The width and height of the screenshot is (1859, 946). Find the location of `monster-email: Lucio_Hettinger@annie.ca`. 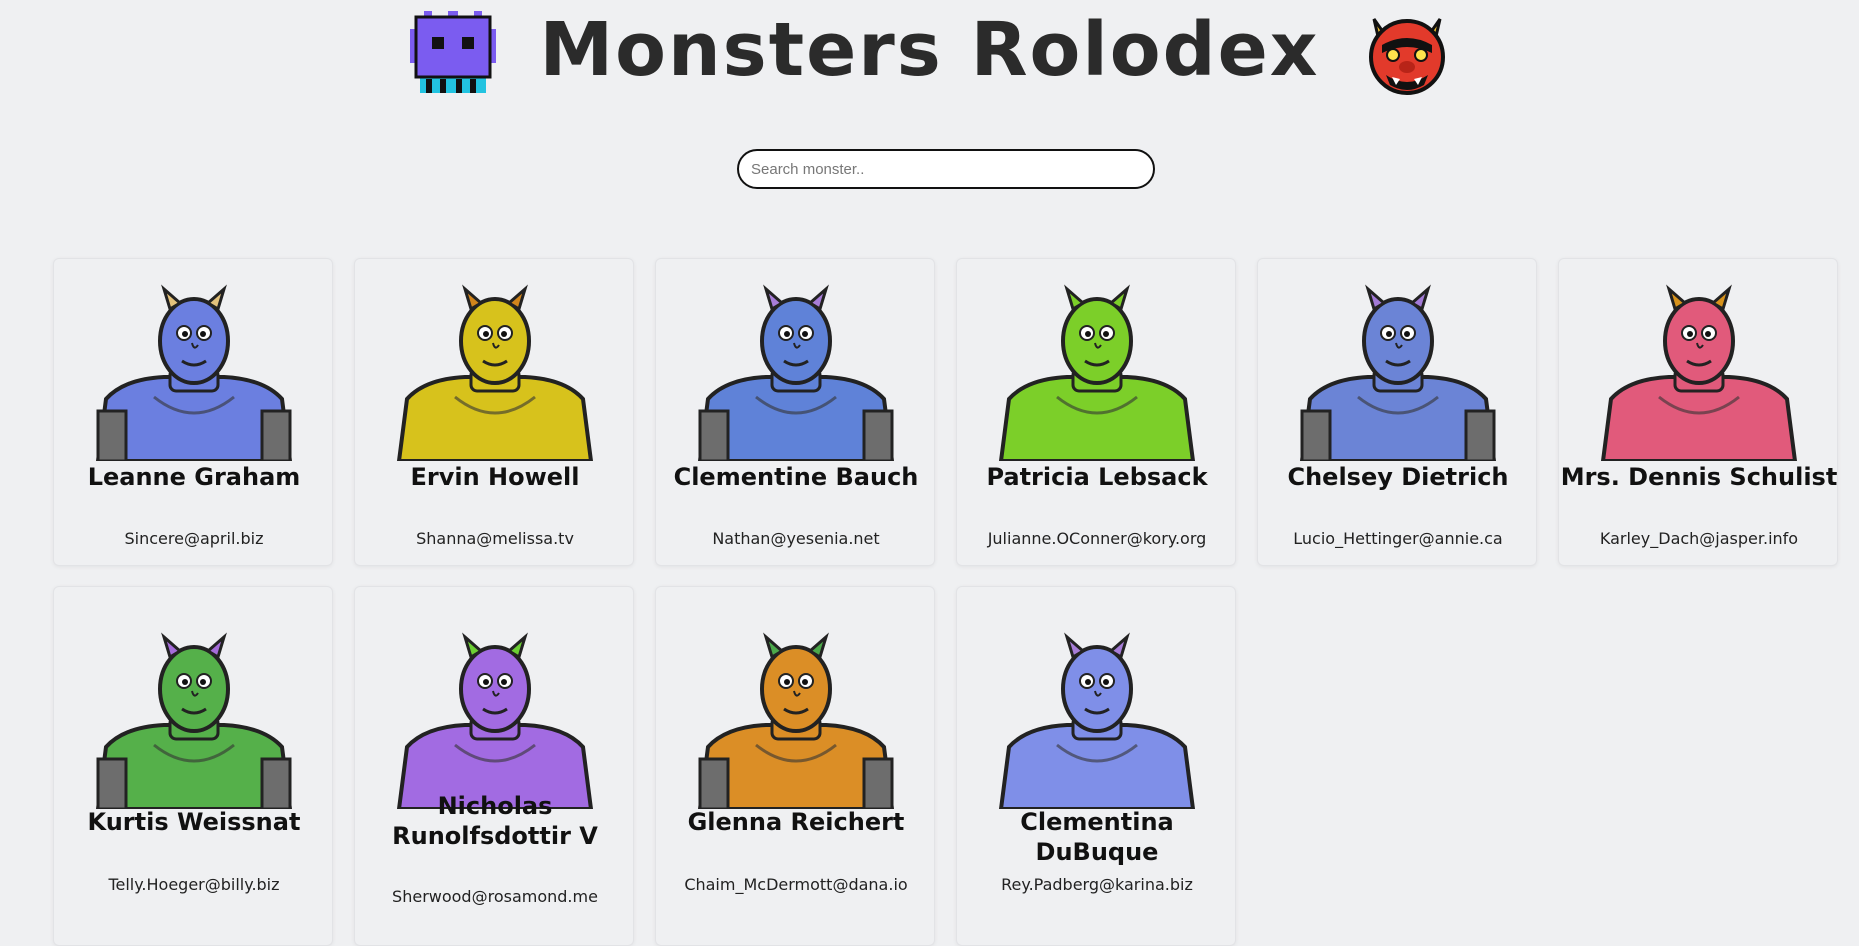

monster-email: Lucio_Hettinger@annie.ca is located at coordinates (1398, 538).